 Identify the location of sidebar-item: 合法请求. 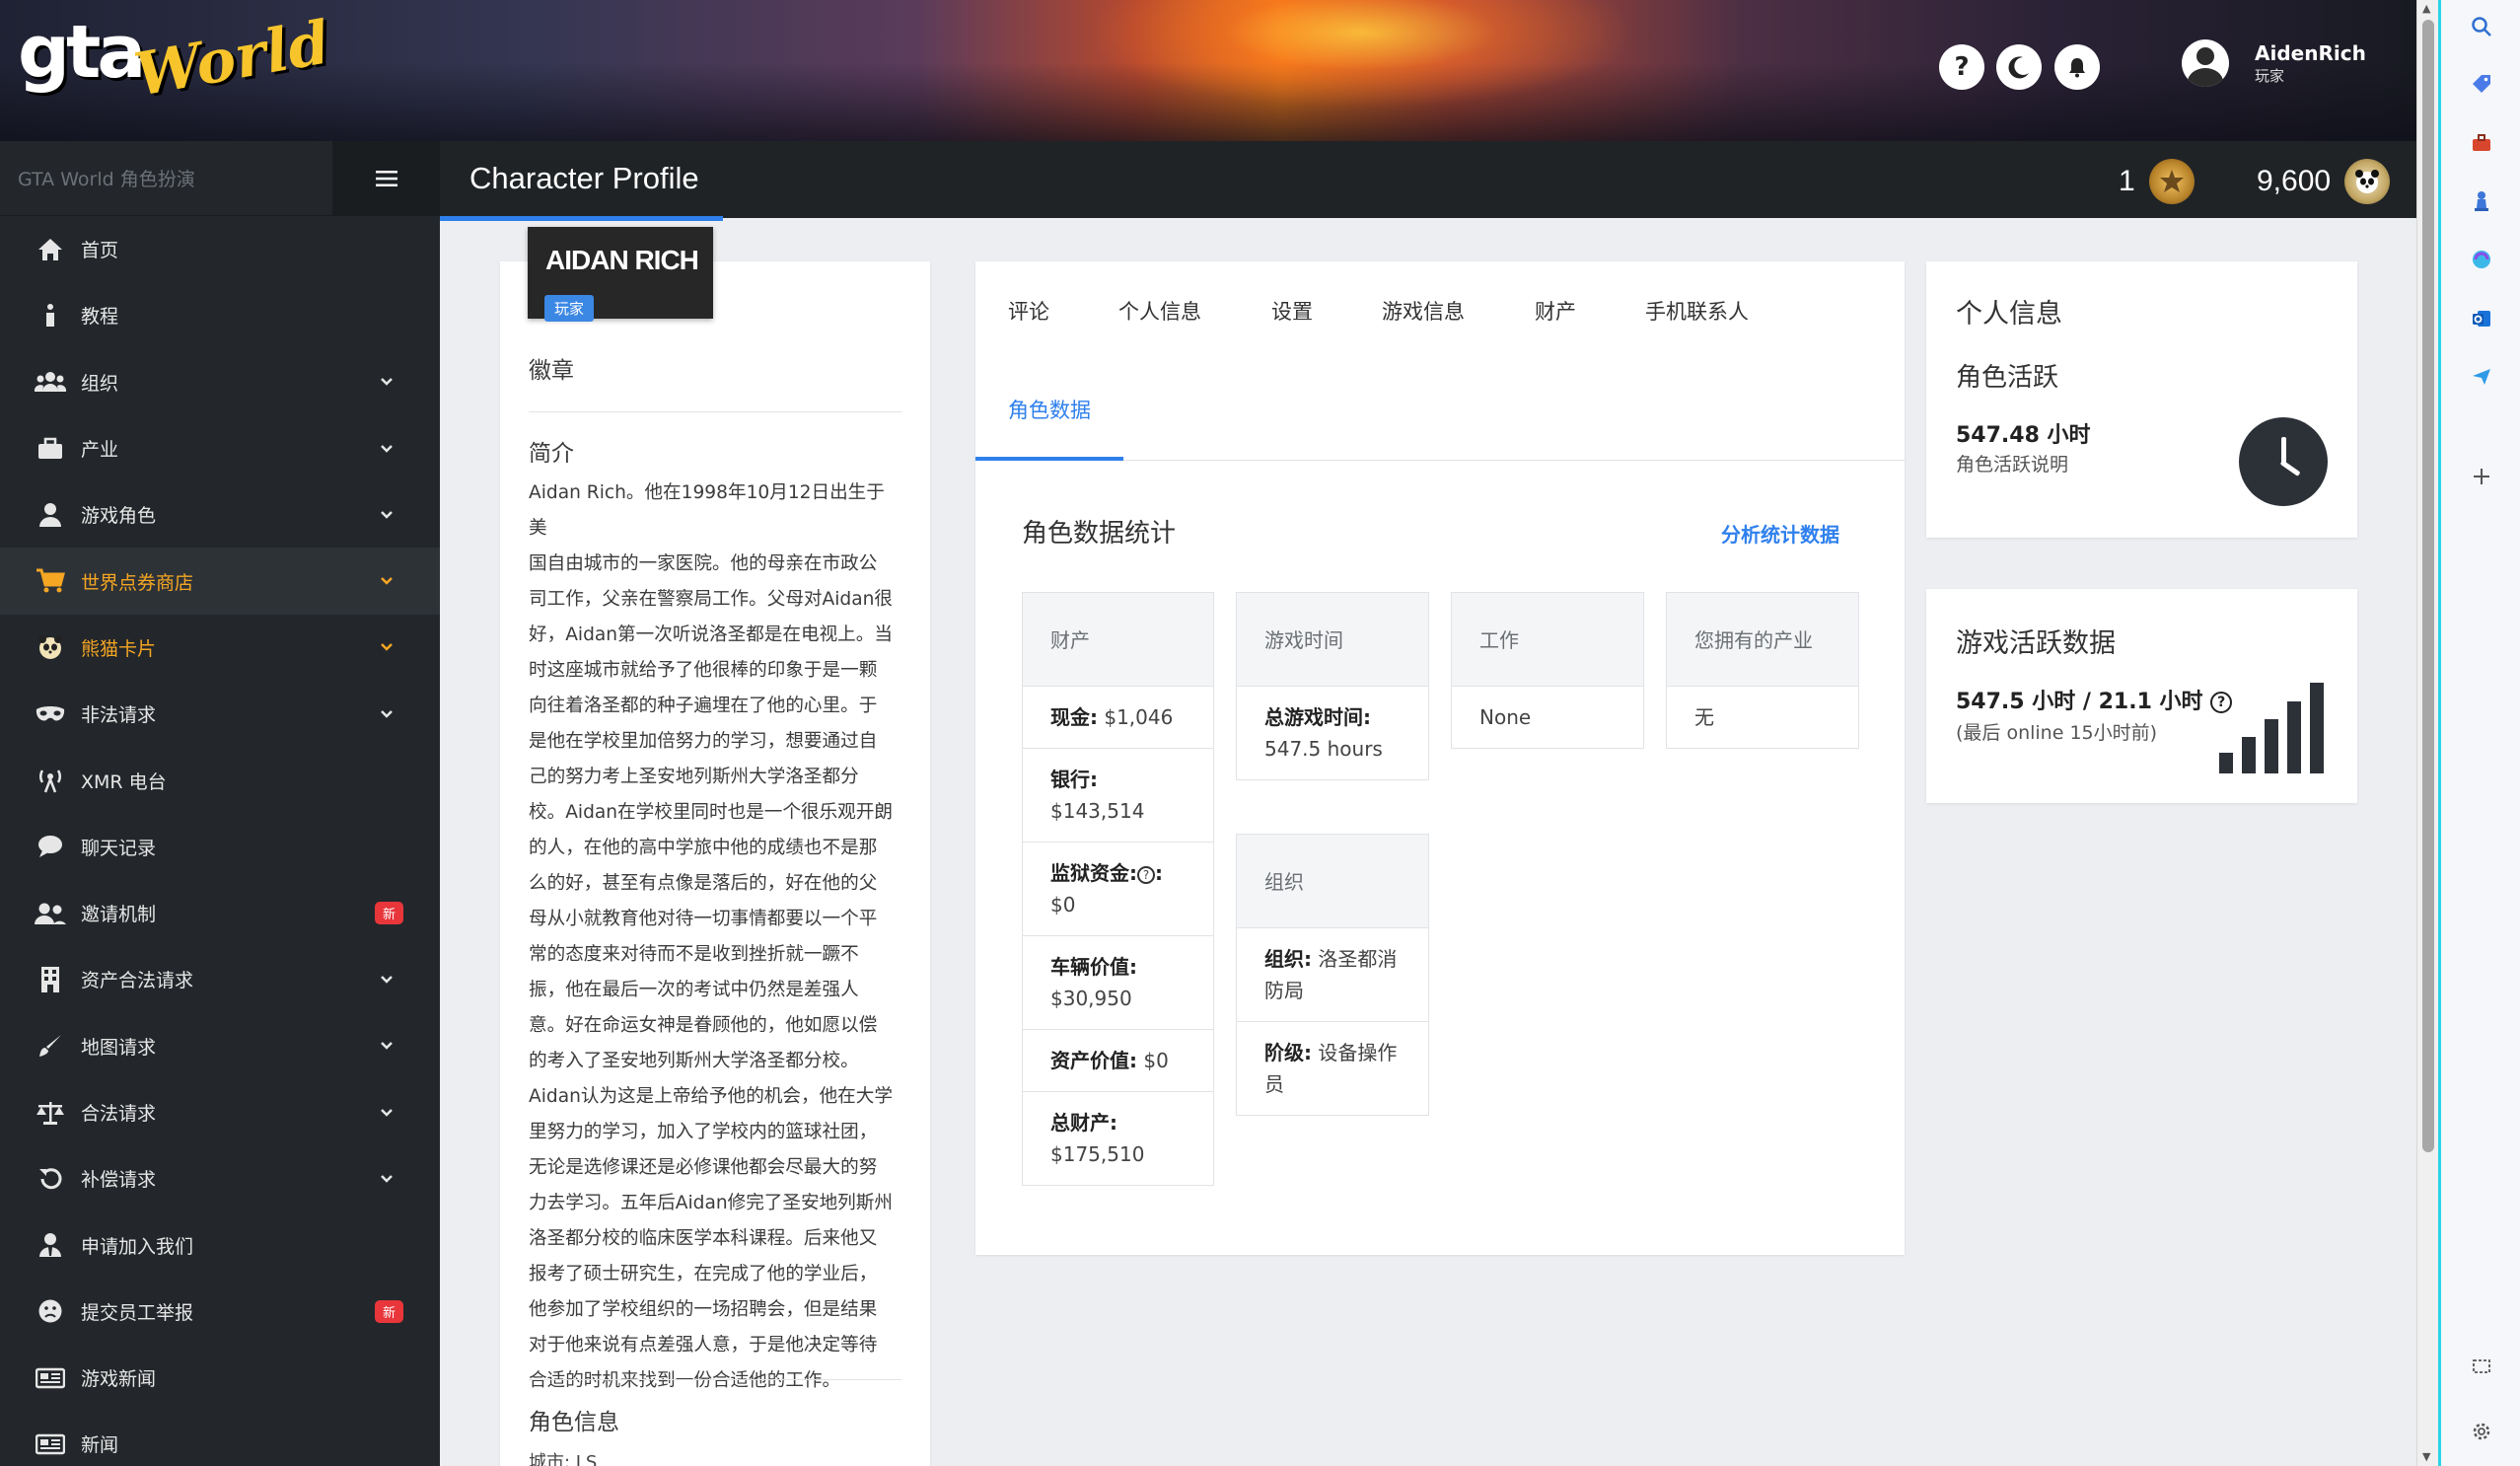
(220, 1112).